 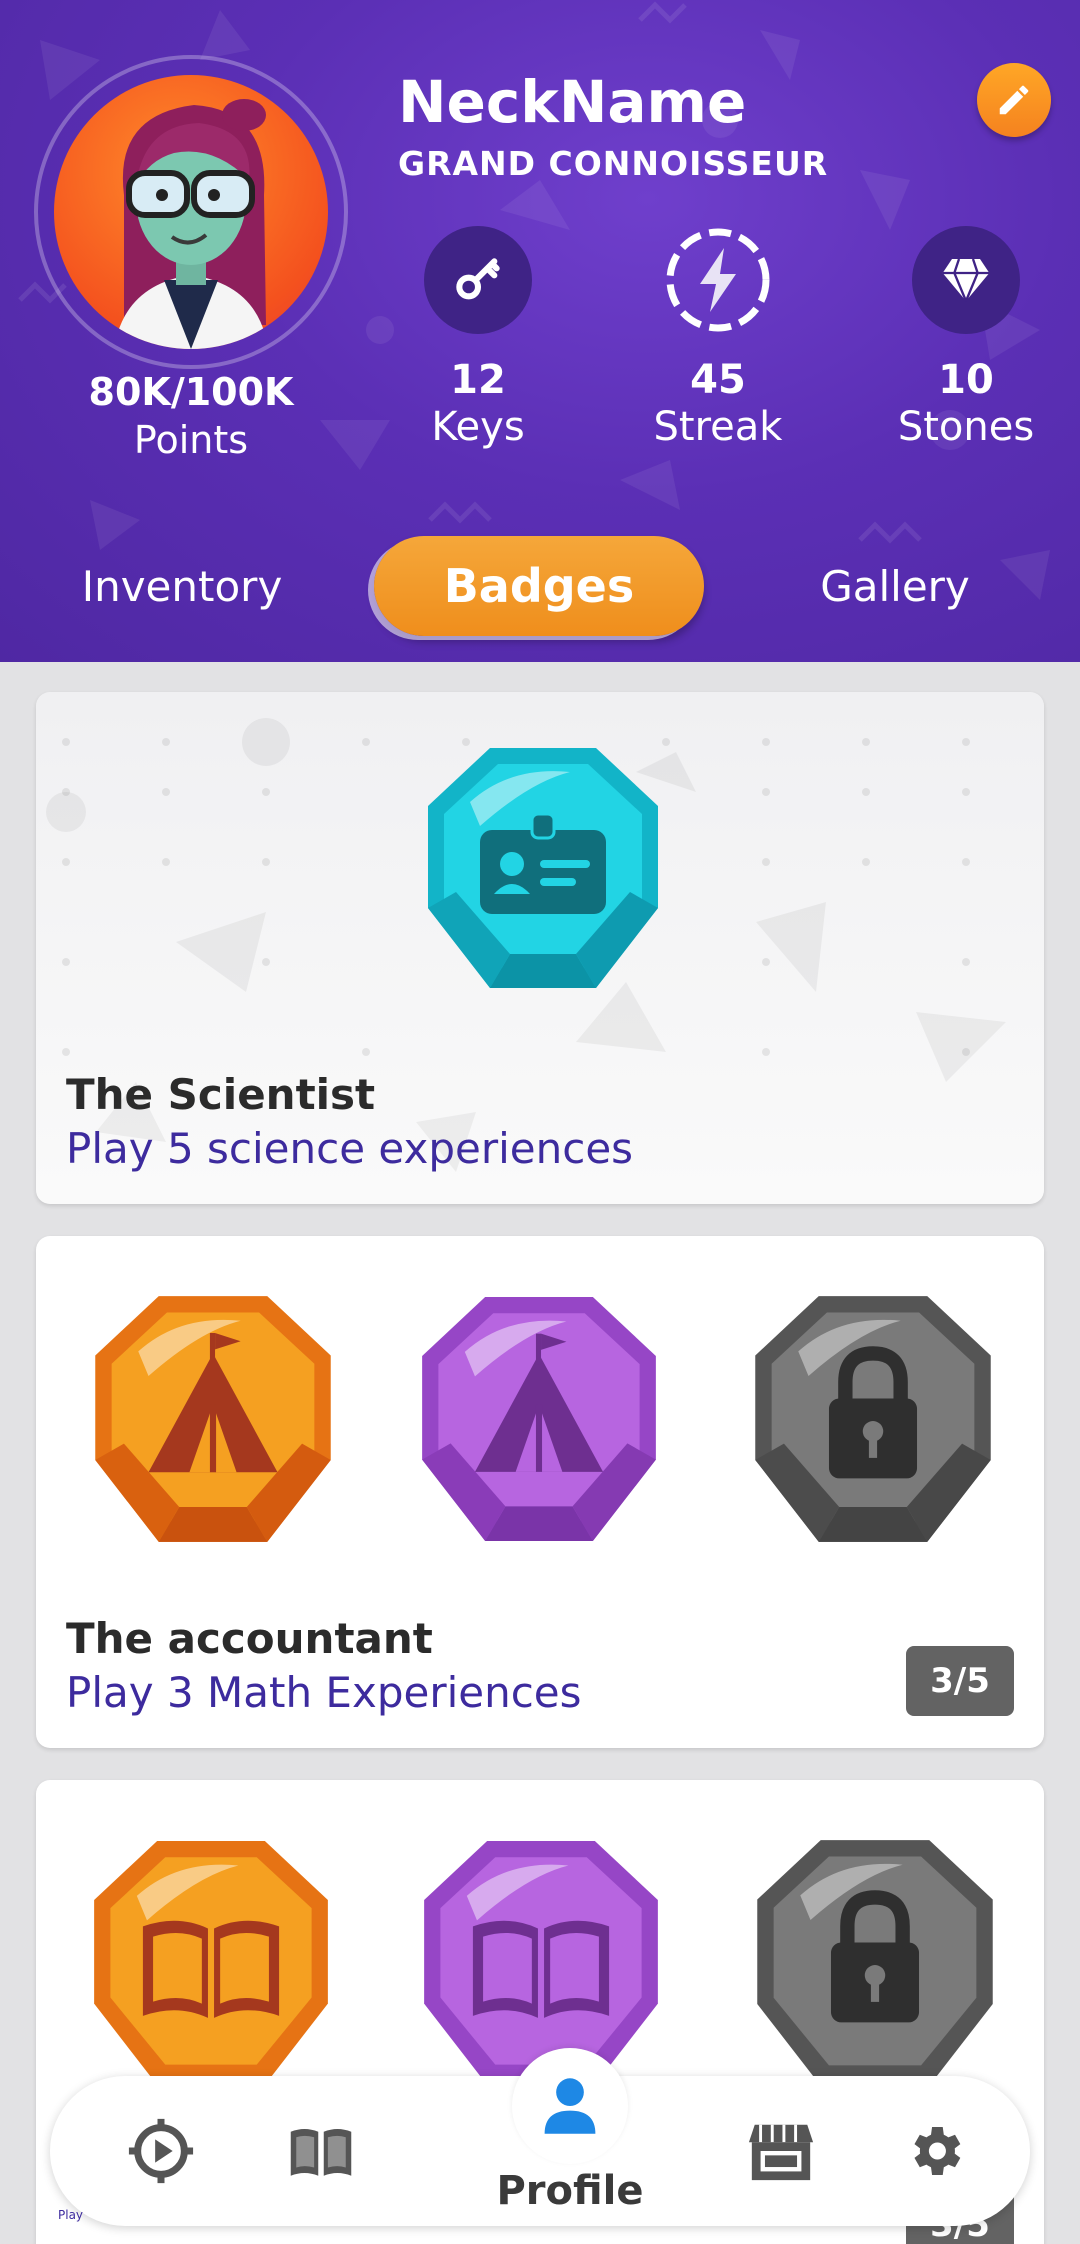 I want to click on points-value: 80K/100K, so click(x=191, y=392).